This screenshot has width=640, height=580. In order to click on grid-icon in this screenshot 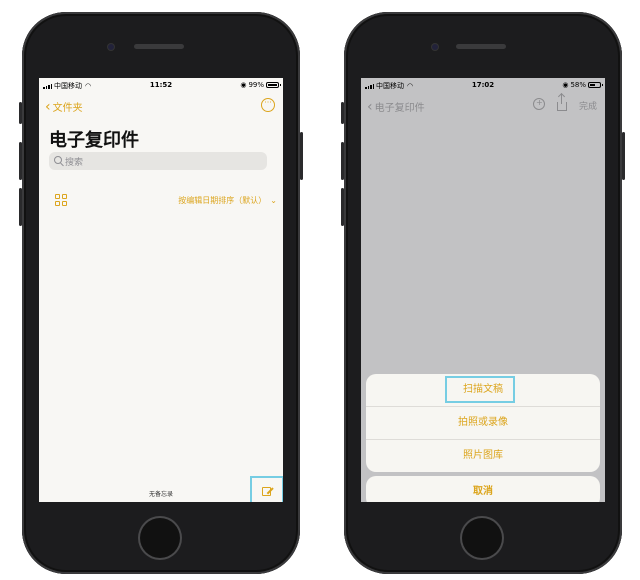, I will do `click(61, 200)`.